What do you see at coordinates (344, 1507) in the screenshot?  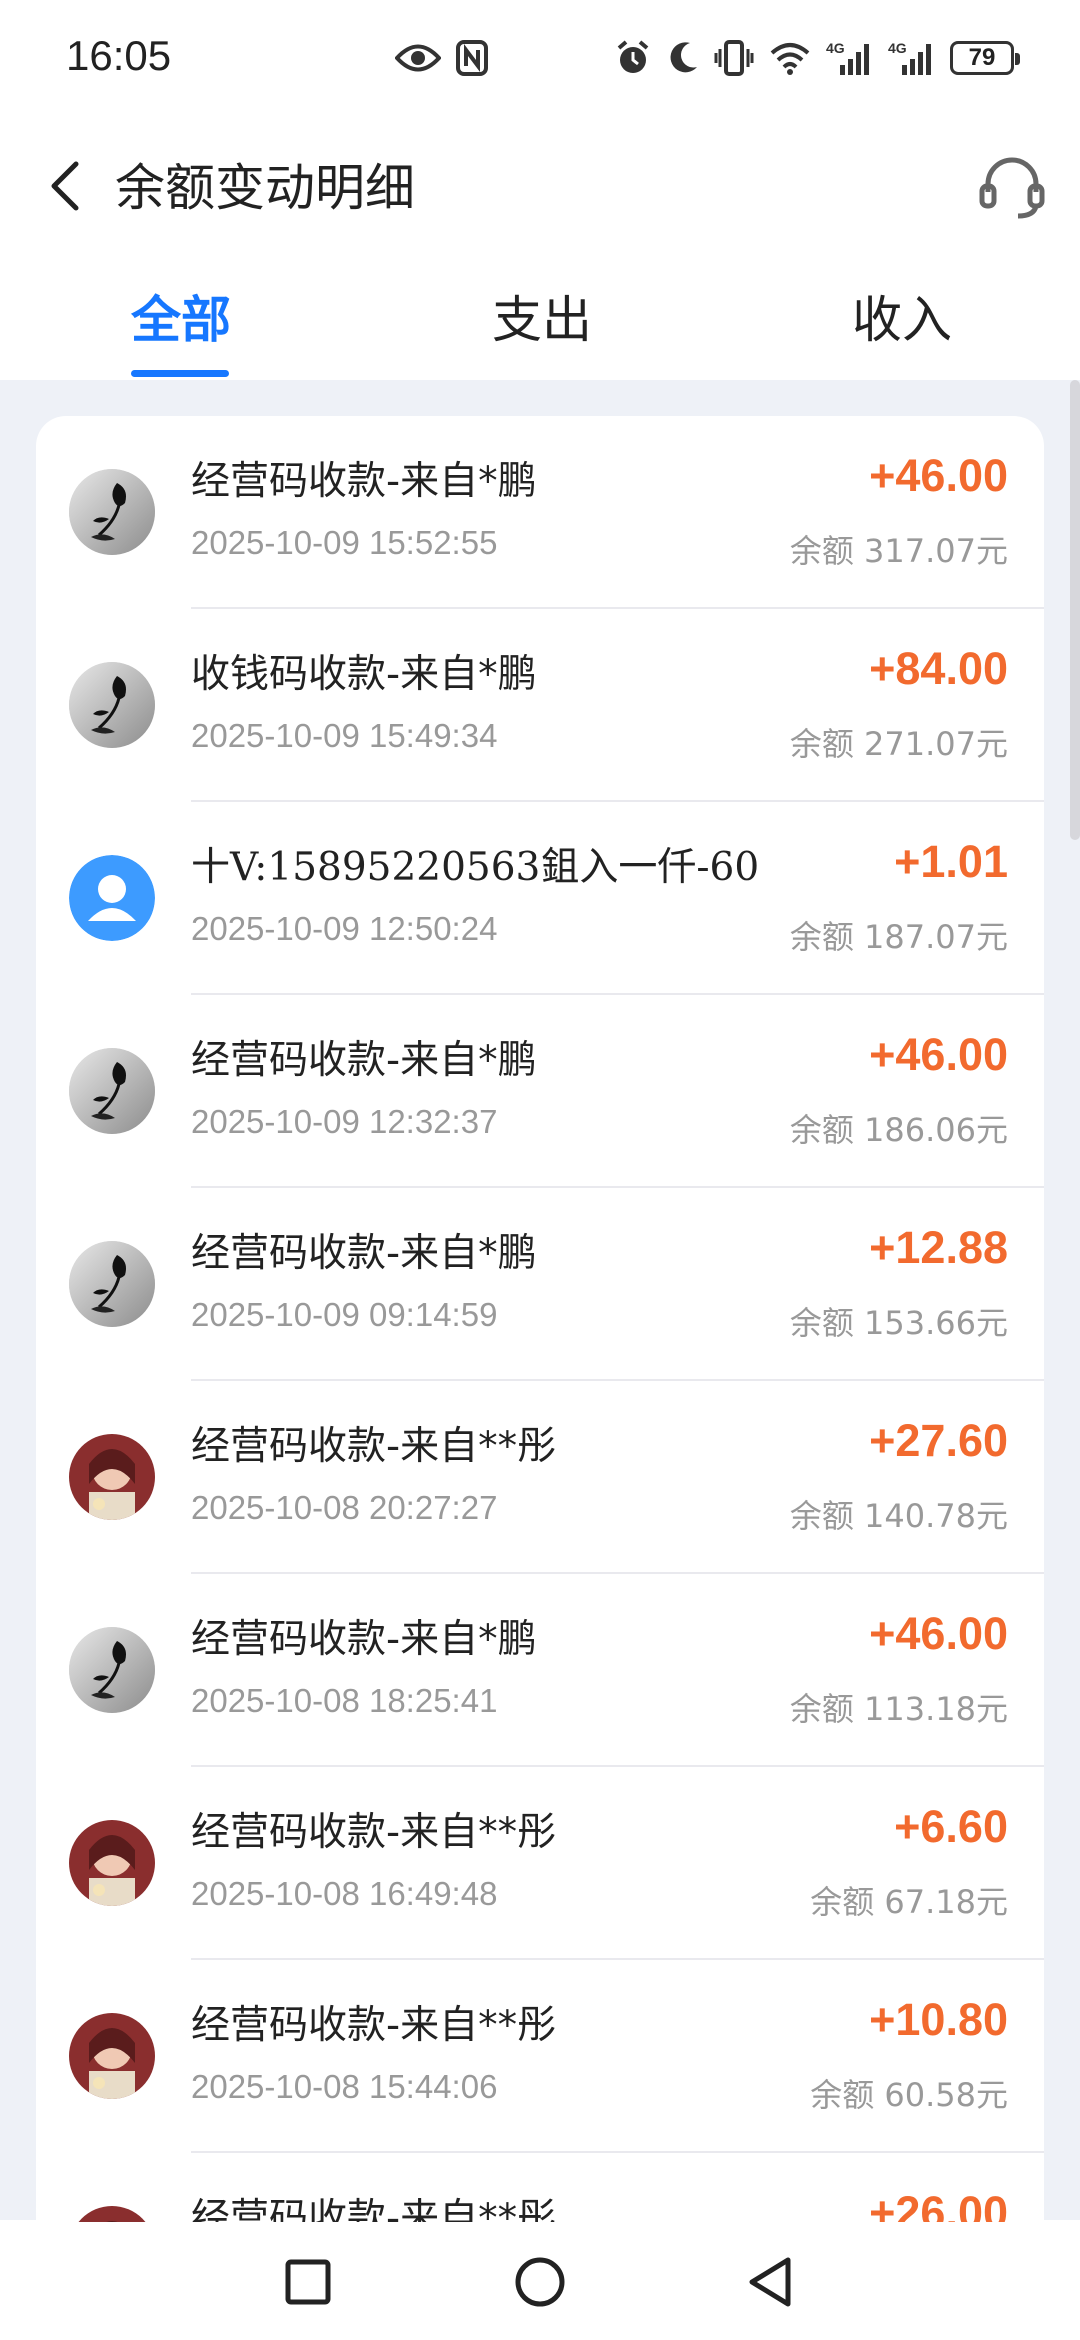 I see `transaction-time: 2025-10-08 20:27:27` at bounding box center [344, 1507].